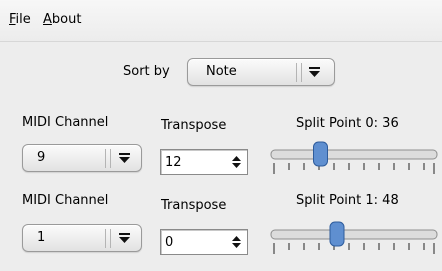 This screenshot has width=442, height=271. What do you see at coordinates (337, 123) in the screenshot?
I see `split-point-text-1: Split Point 0:` at bounding box center [337, 123].